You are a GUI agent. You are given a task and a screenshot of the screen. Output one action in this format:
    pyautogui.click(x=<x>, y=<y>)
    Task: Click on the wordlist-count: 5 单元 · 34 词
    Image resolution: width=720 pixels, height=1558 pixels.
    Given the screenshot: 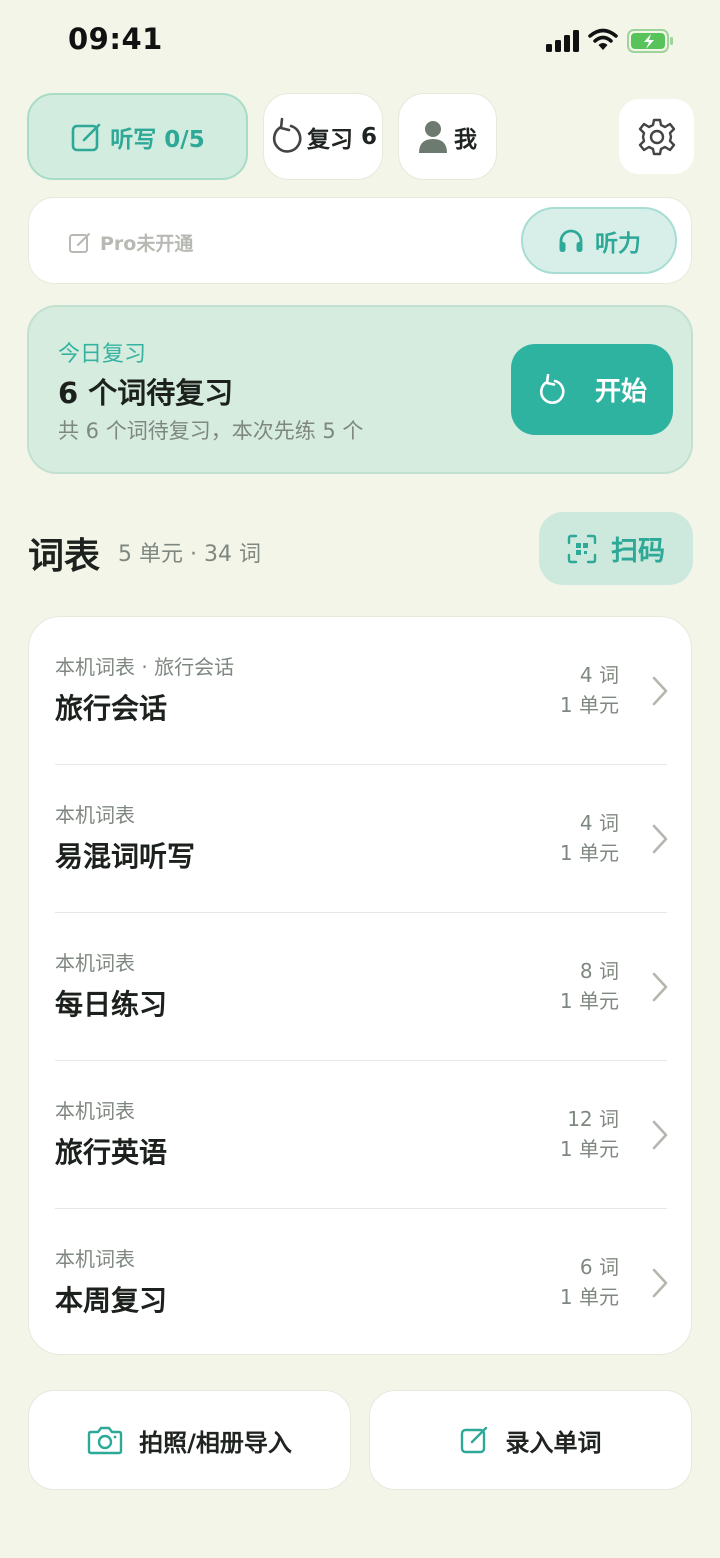 What is the action you would take?
    pyautogui.click(x=189, y=554)
    